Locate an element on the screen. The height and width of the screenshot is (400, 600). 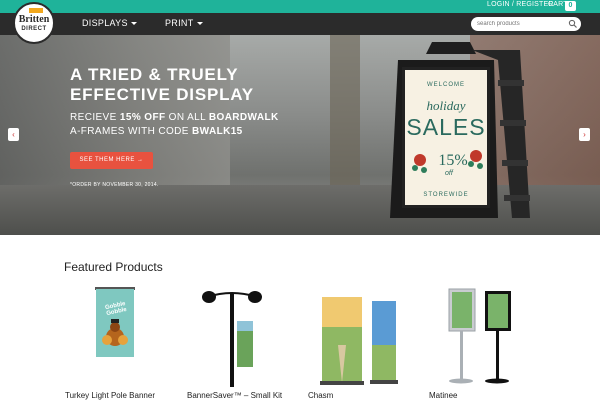
hero-discount-text: 15% OFF is located at coordinates (142, 117).